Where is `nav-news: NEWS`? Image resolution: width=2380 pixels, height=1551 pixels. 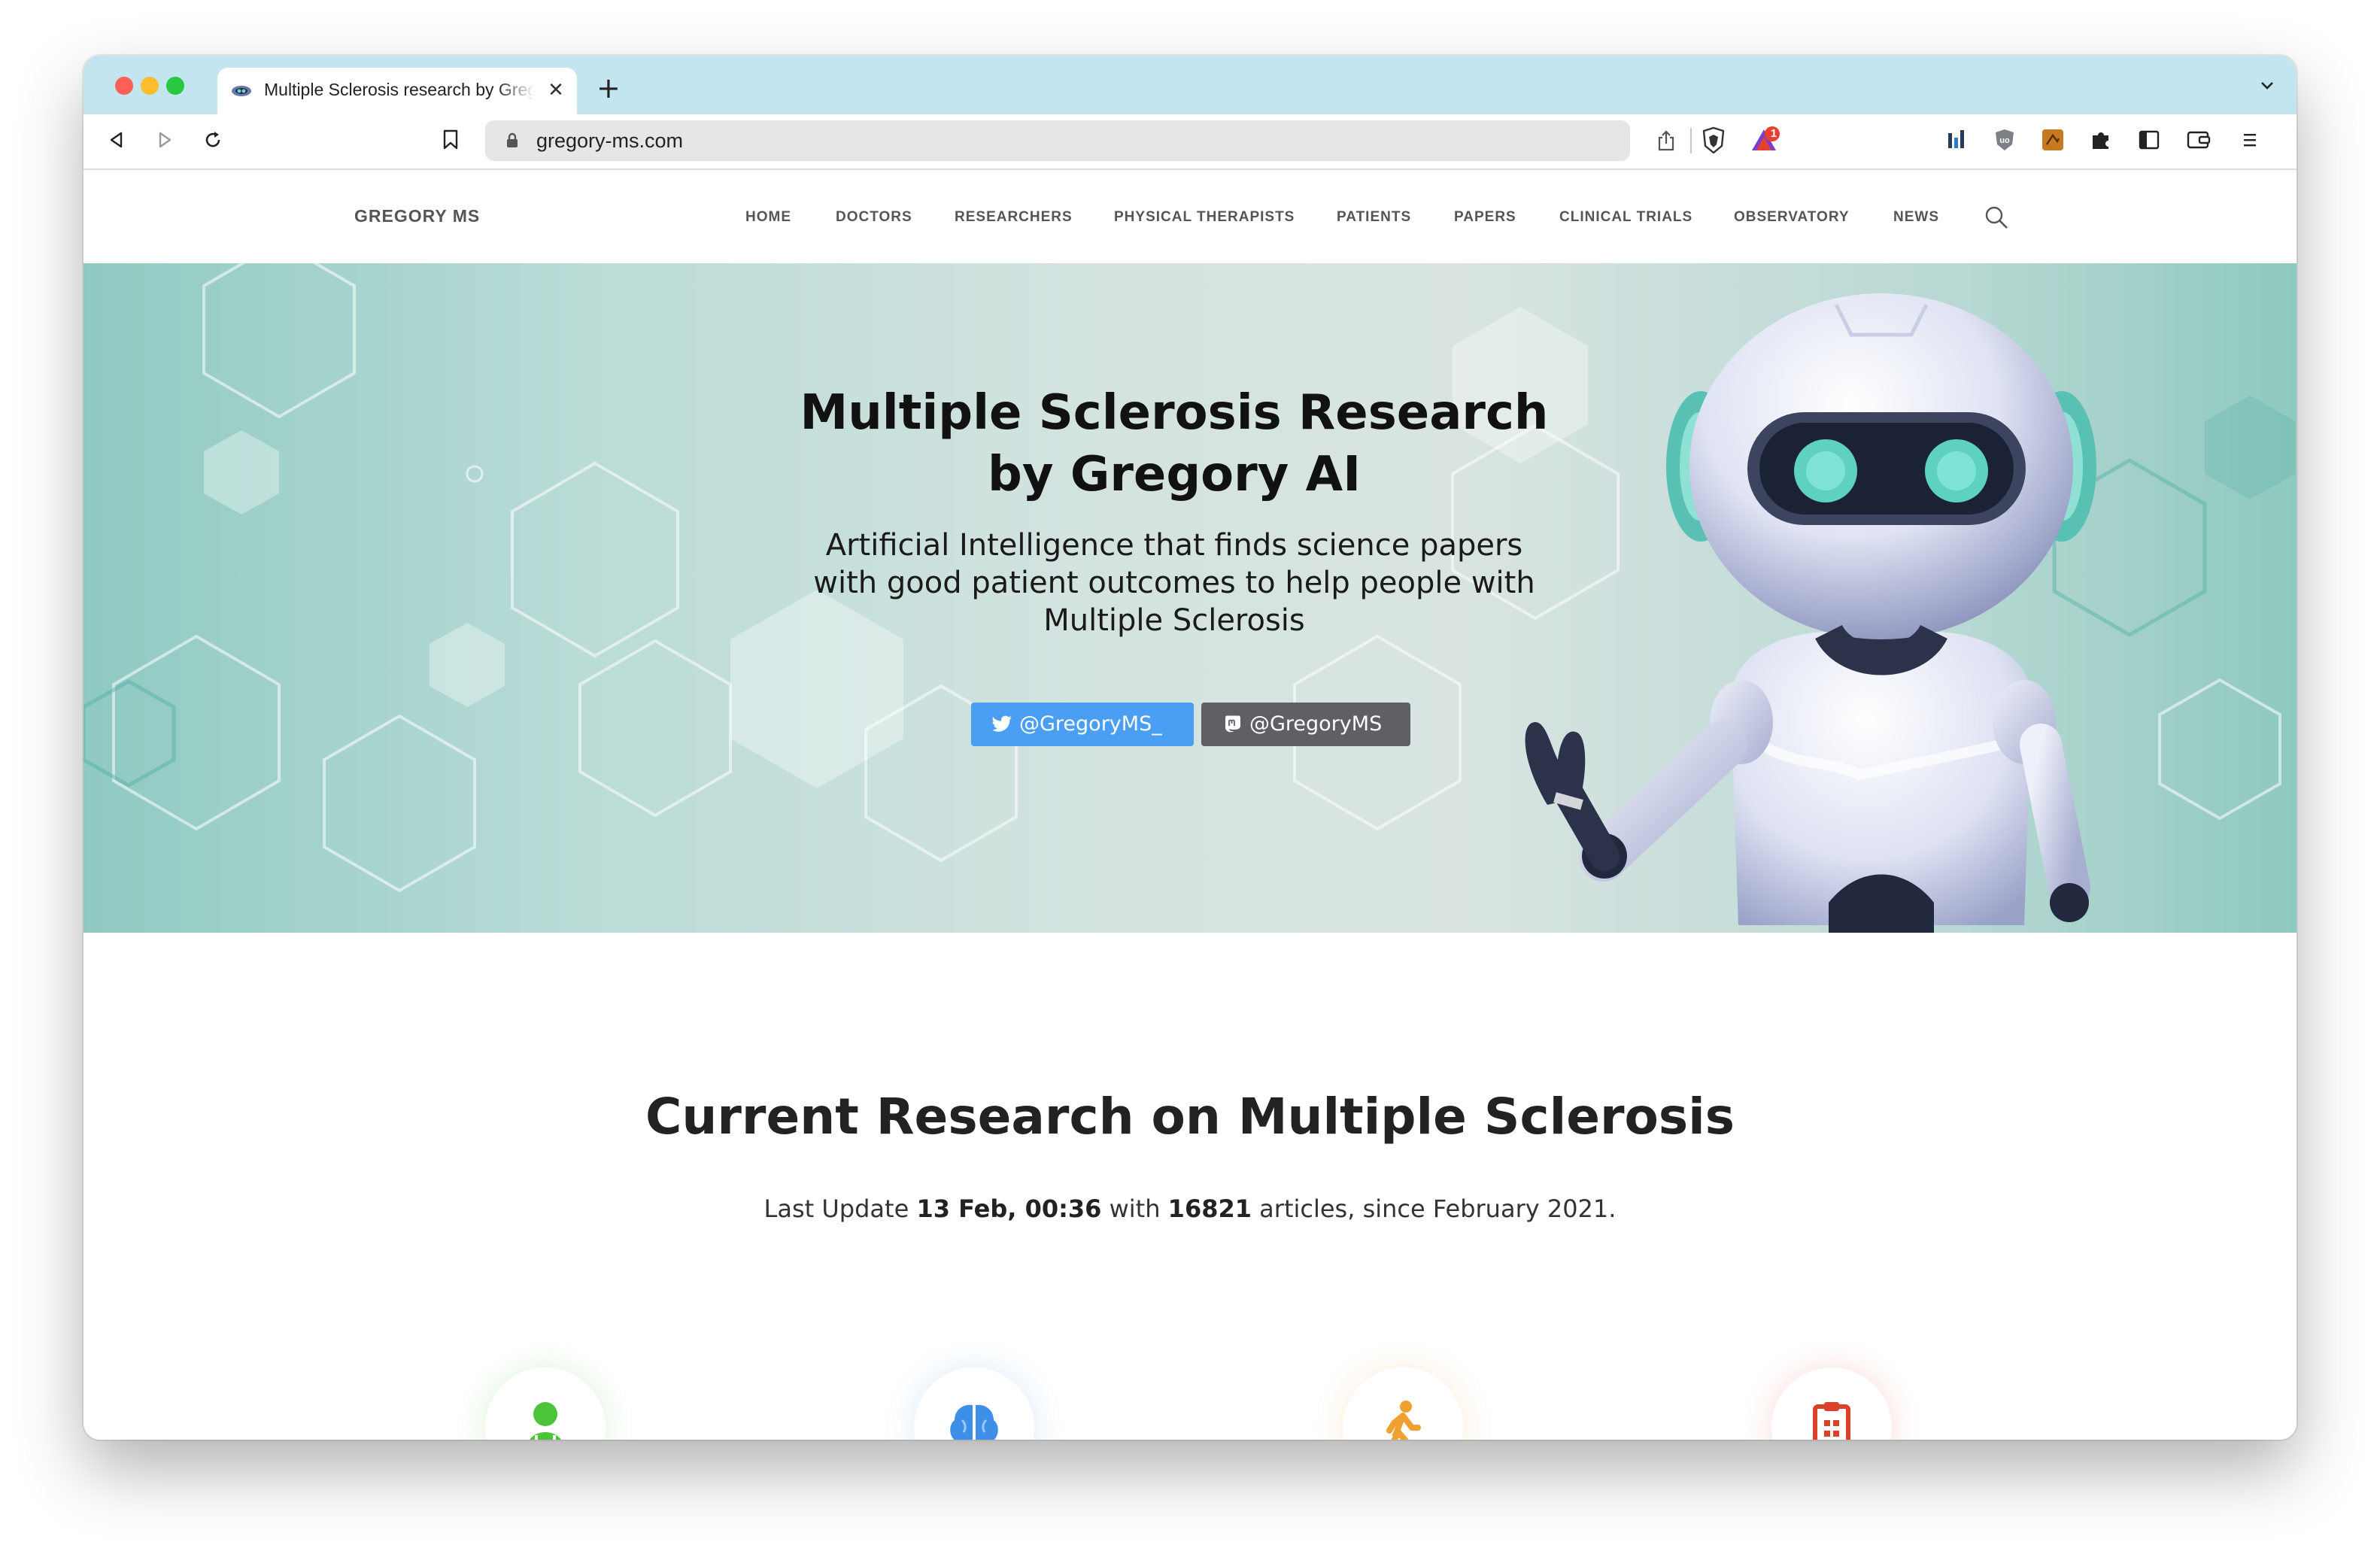 nav-news: NEWS is located at coordinates (1916, 217).